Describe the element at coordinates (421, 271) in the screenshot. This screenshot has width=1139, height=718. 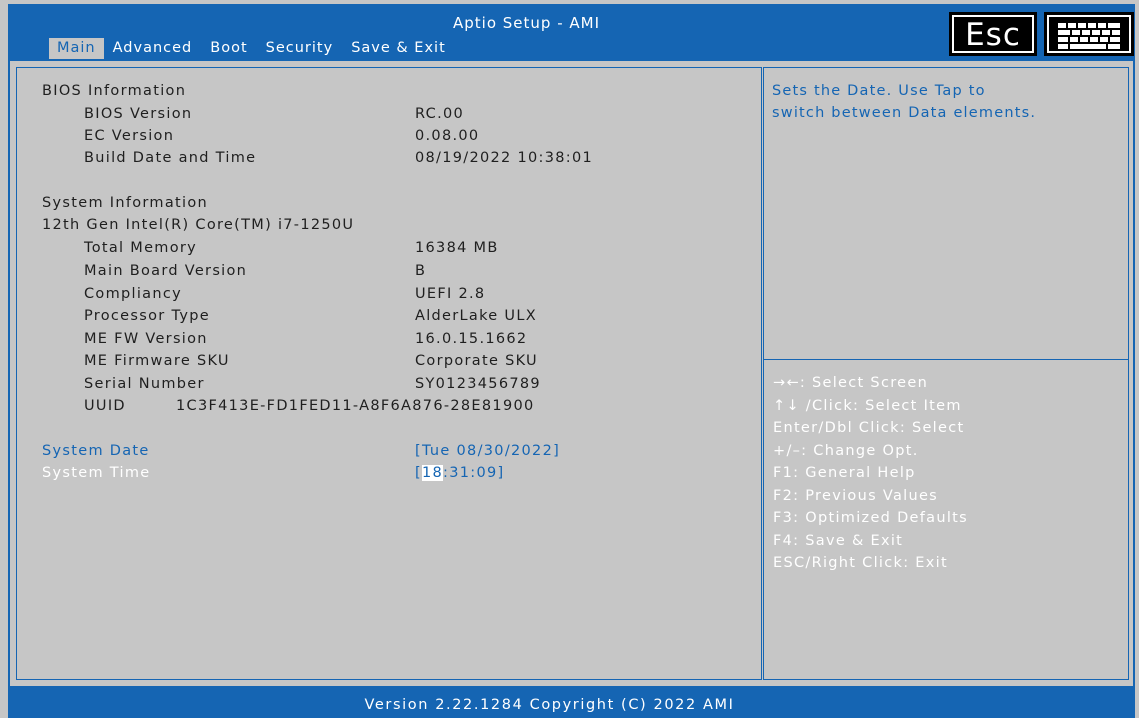
I see `board-version-value: B` at that location.